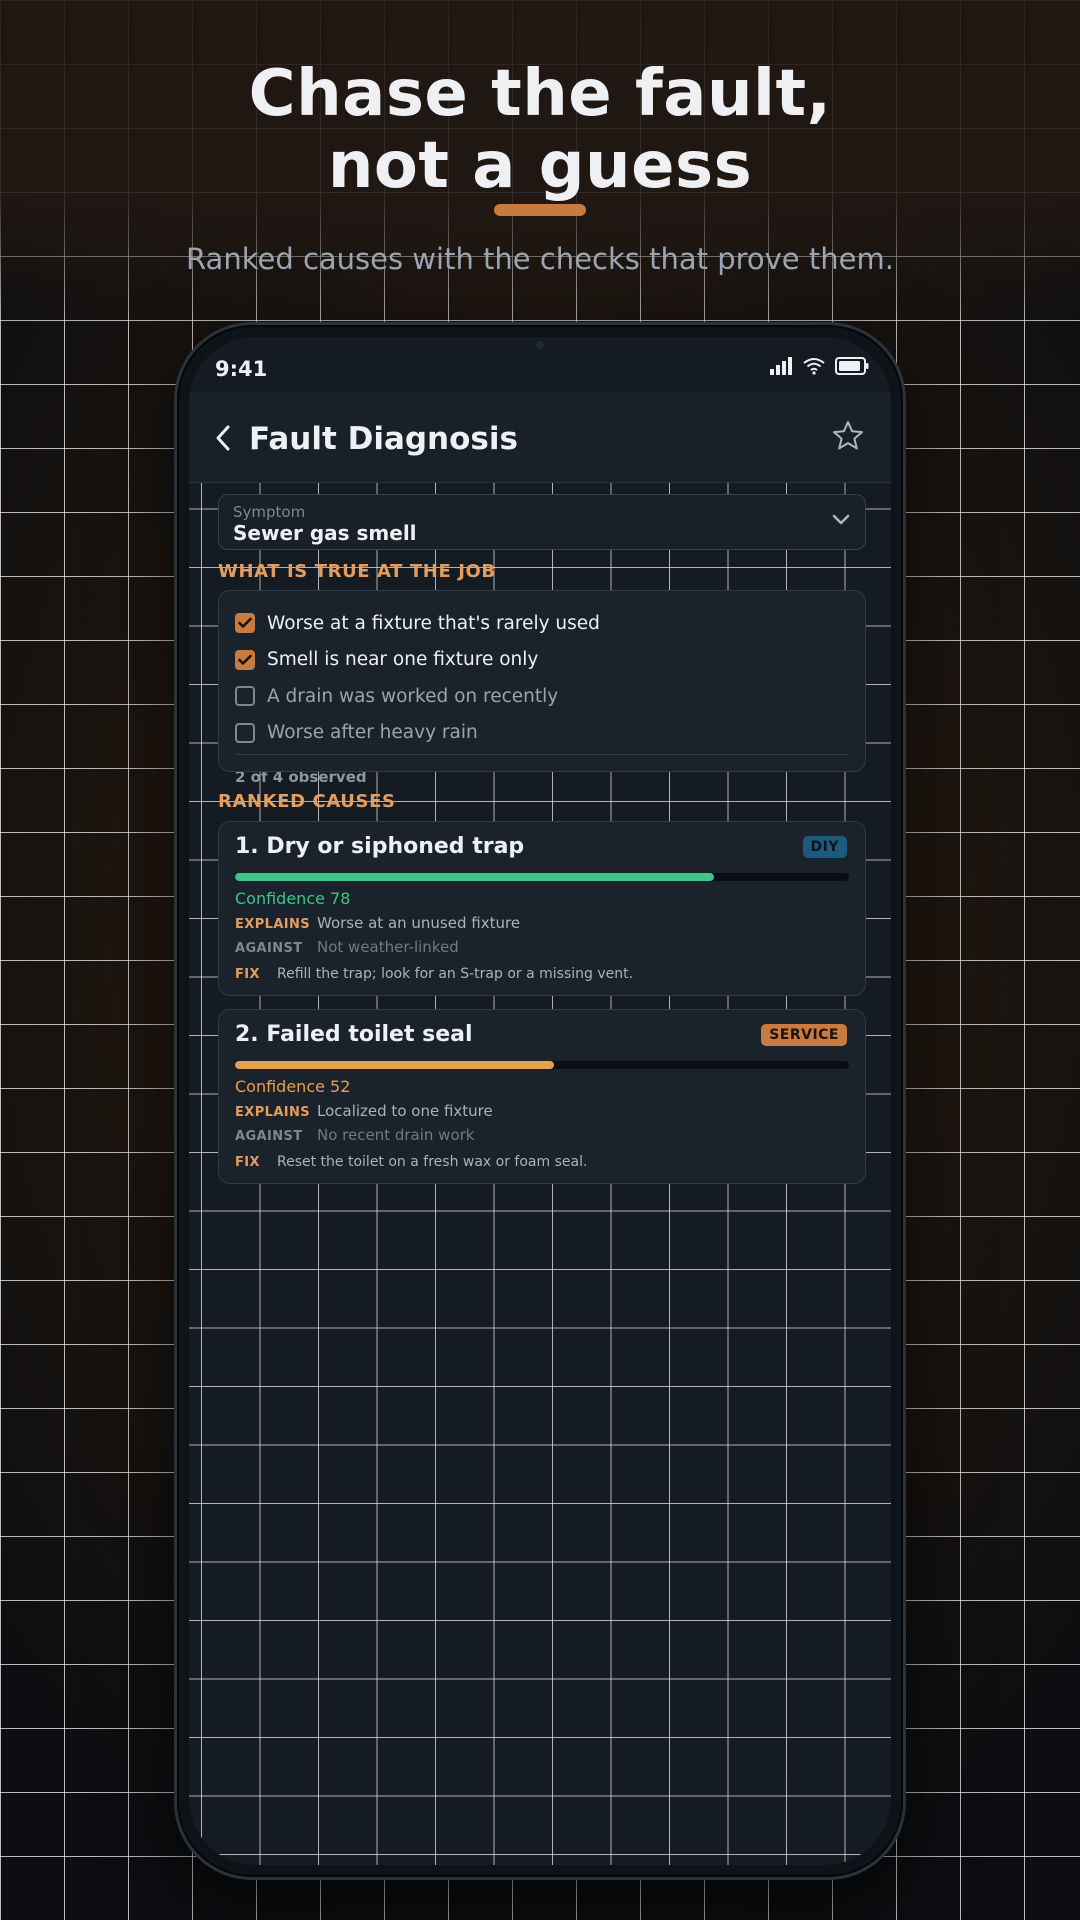 The image size is (1080, 1920). What do you see at coordinates (241, 369) in the screenshot?
I see `status-time: 9:41` at bounding box center [241, 369].